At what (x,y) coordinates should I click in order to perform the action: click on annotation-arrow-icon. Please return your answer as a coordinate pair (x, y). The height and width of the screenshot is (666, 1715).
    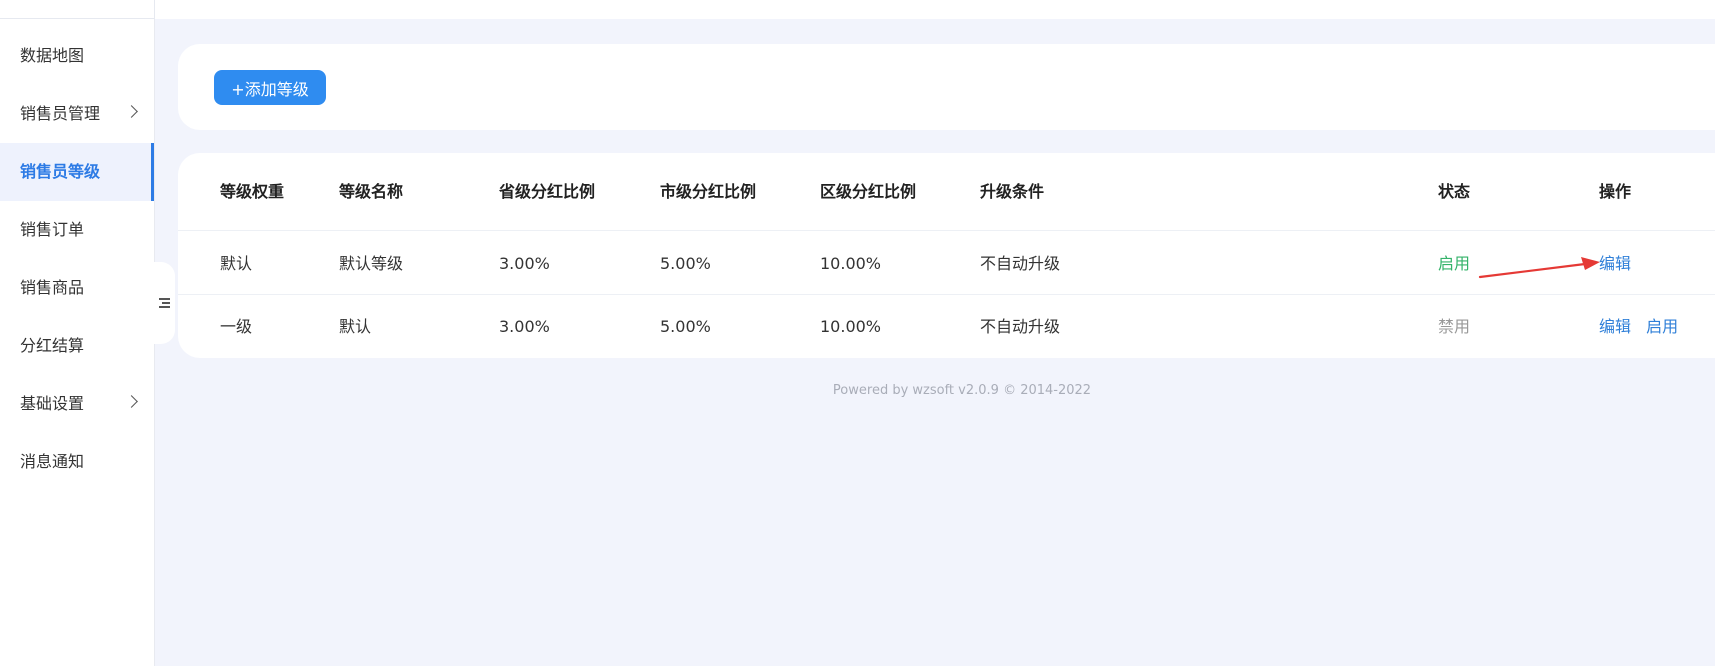
    Looking at the image, I should click on (1539, 268).